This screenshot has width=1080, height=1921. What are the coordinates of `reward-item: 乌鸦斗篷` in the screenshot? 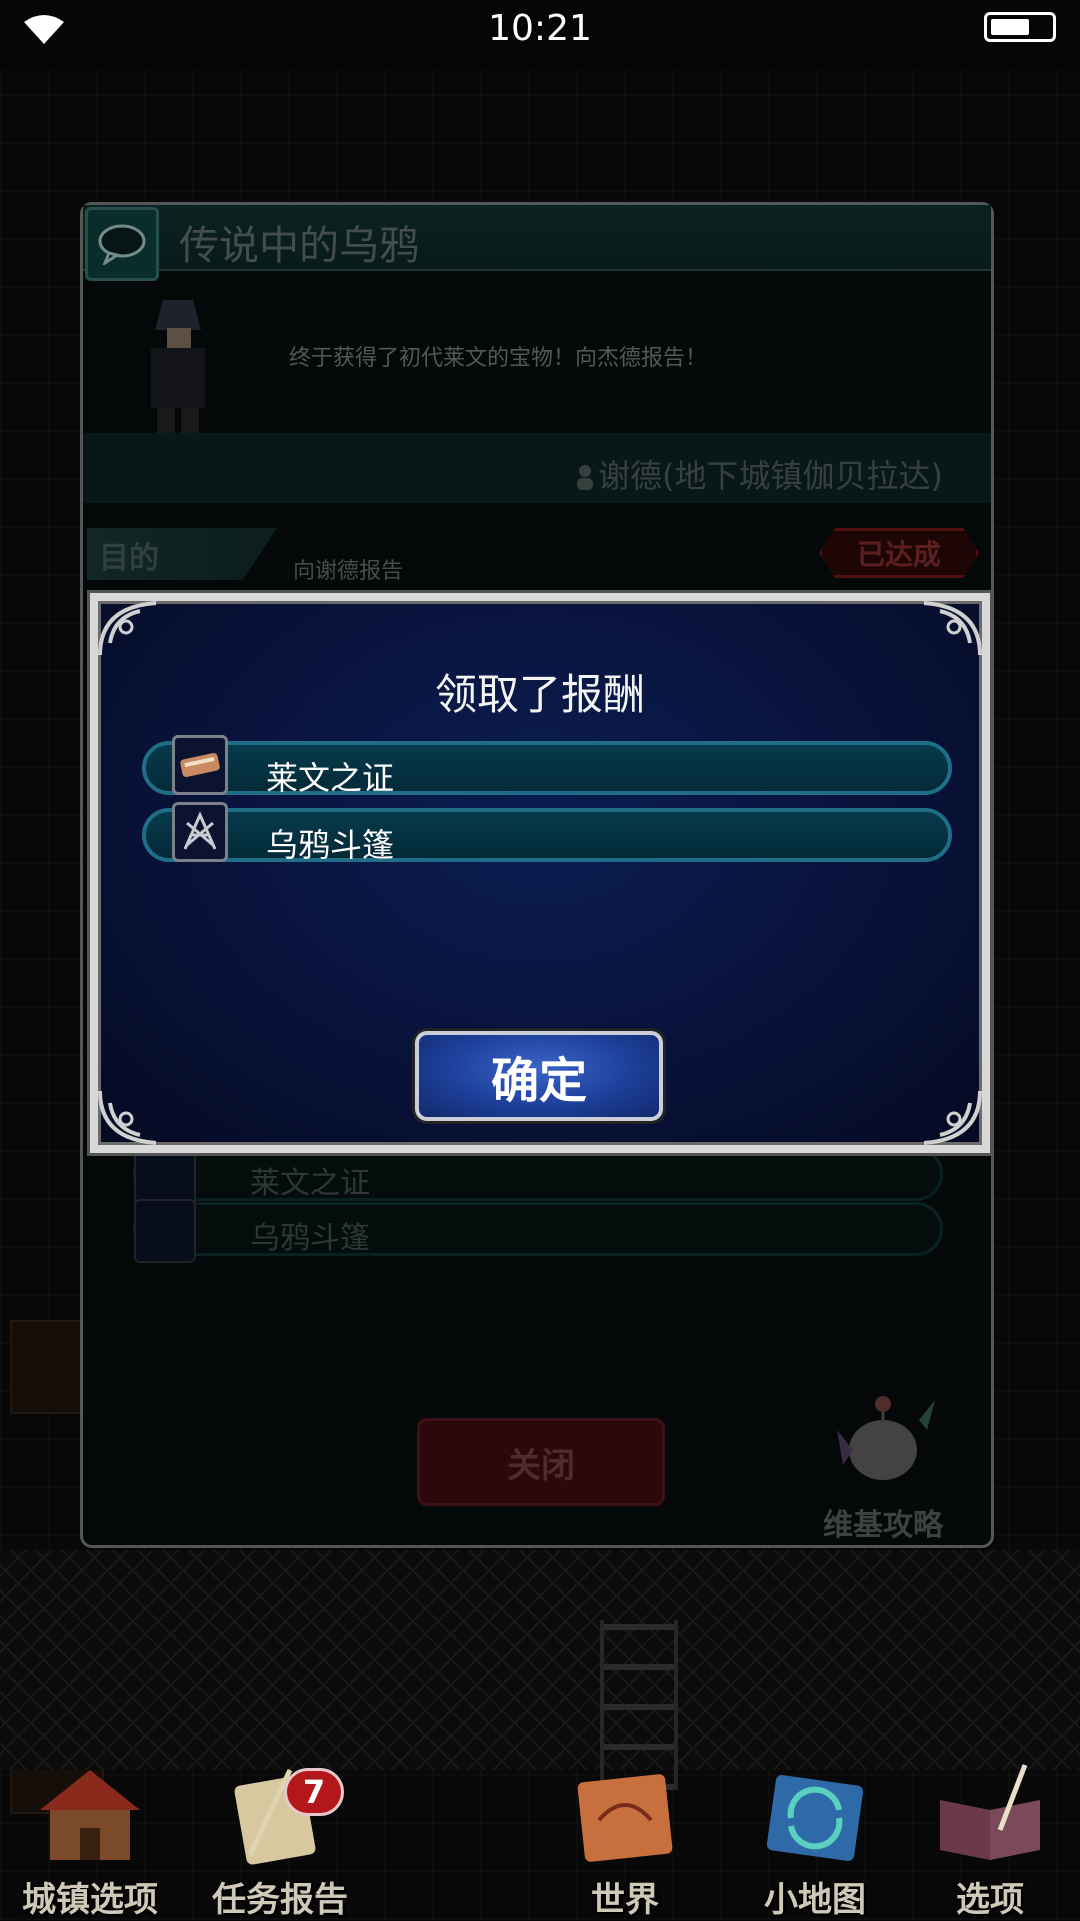 It's located at (547, 833).